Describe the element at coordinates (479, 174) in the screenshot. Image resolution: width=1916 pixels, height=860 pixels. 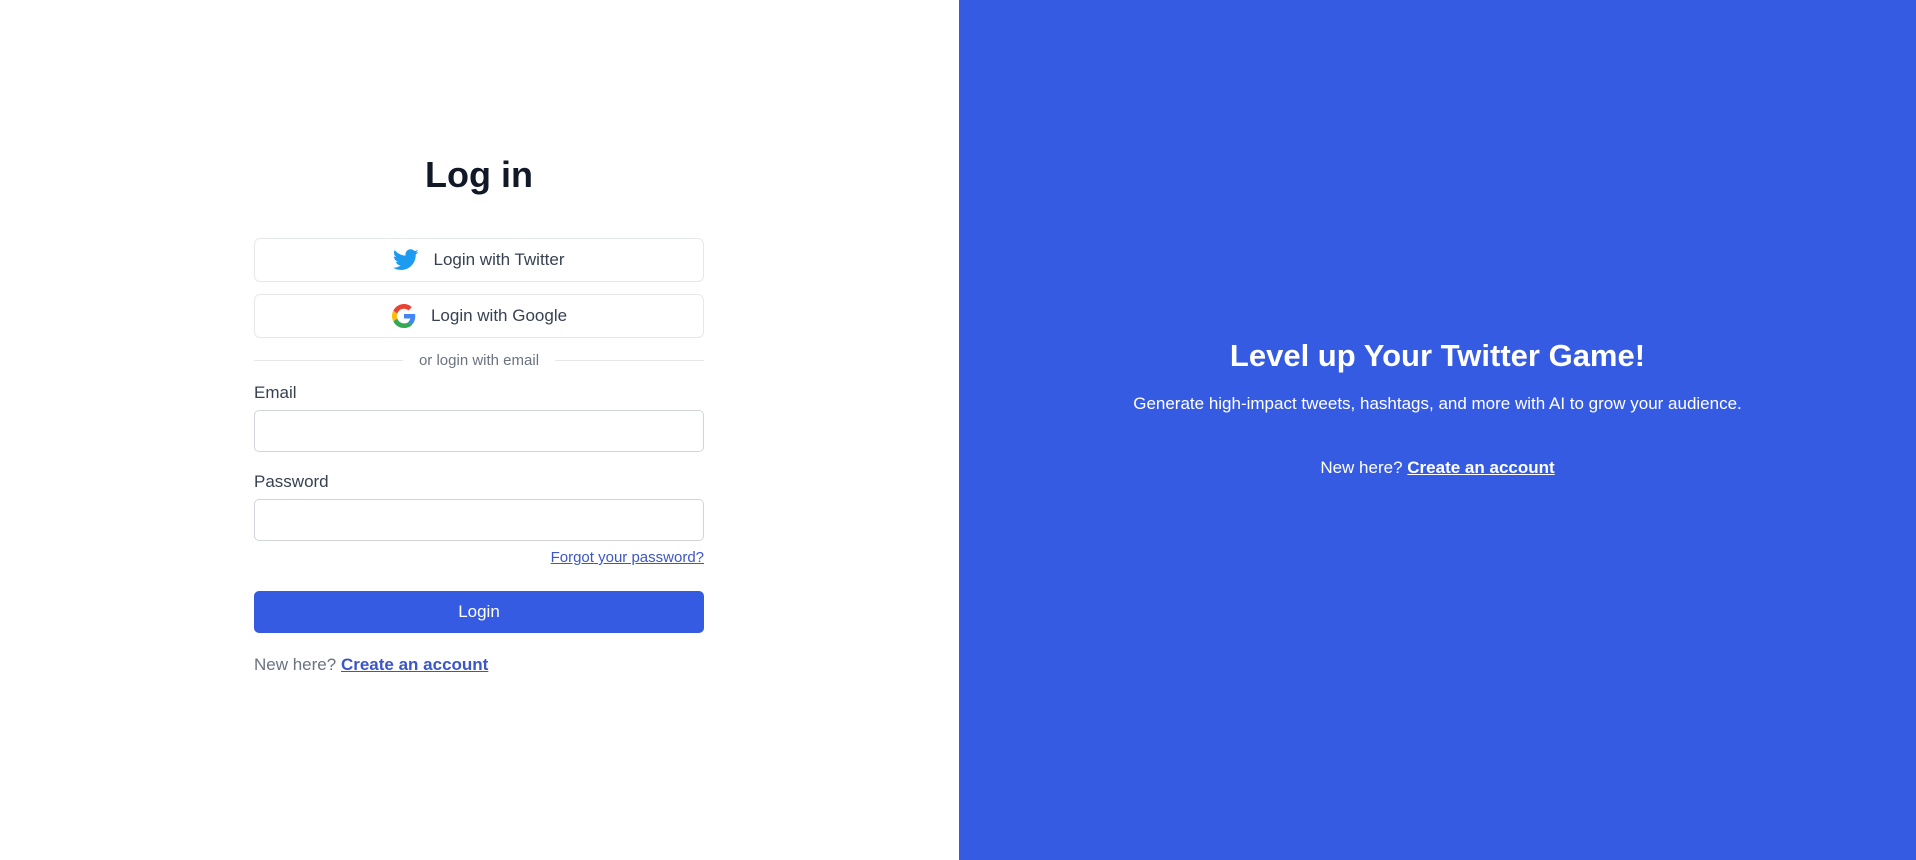
I see `page-title: Log in` at that location.